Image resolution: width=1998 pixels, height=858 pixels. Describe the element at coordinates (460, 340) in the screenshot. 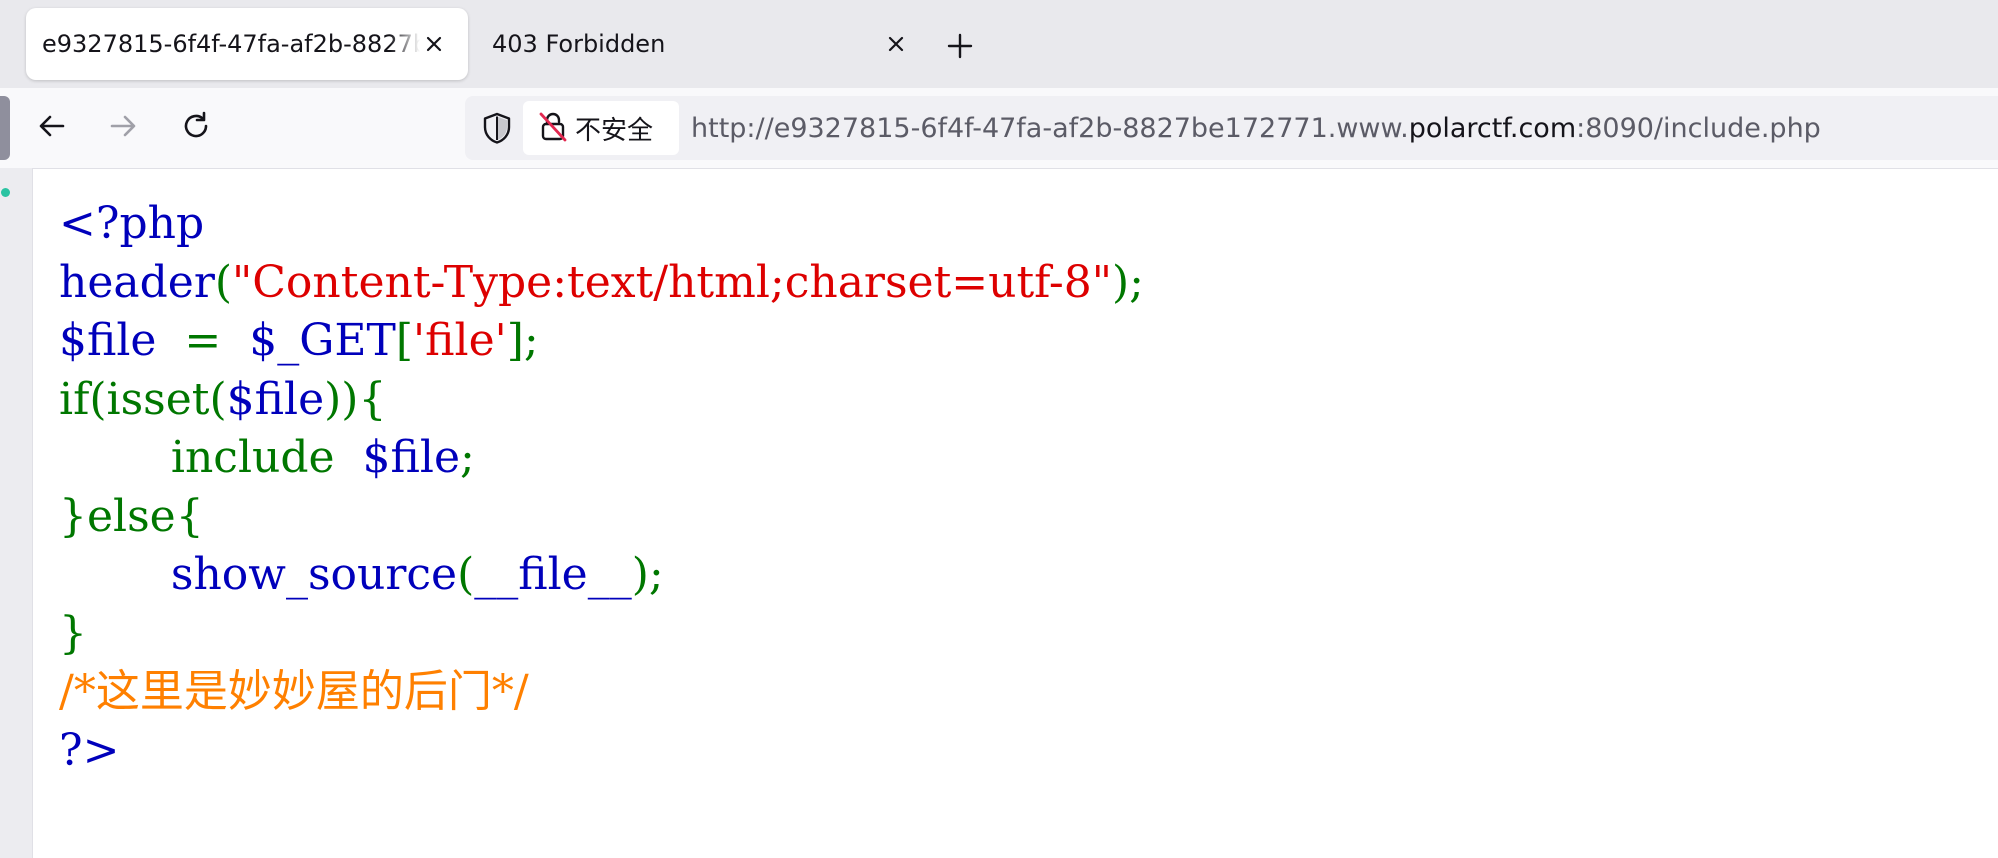

I see `code-string: 'file'` at that location.